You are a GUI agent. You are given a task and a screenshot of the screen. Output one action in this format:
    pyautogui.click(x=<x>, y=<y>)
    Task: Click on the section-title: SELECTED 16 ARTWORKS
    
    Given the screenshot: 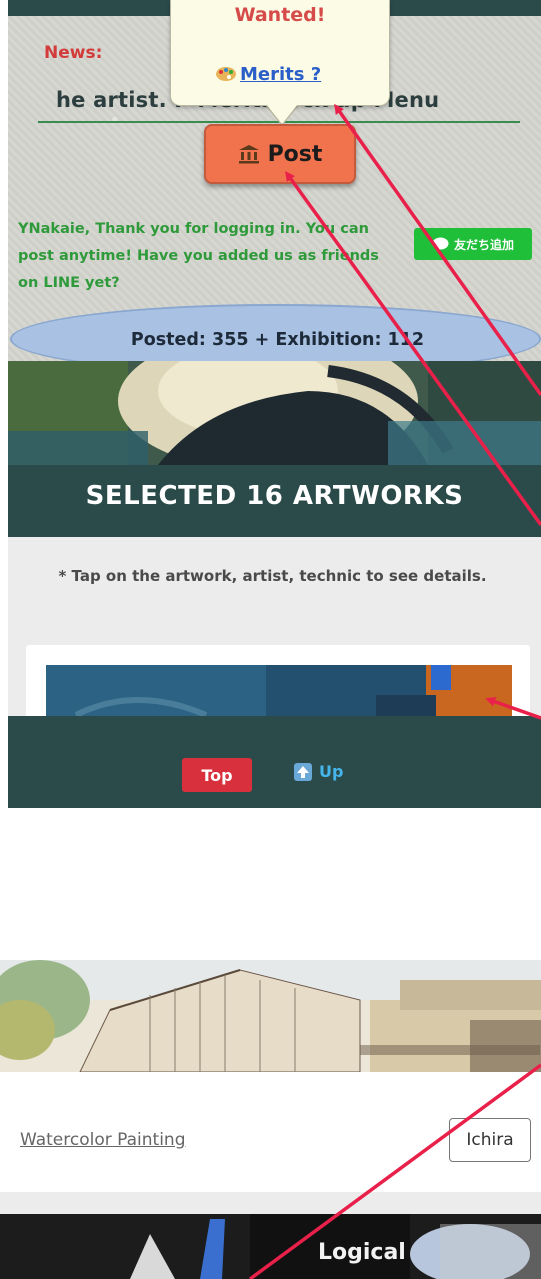 What is the action you would take?
    pyautogui.click(x=274, y=496)
    